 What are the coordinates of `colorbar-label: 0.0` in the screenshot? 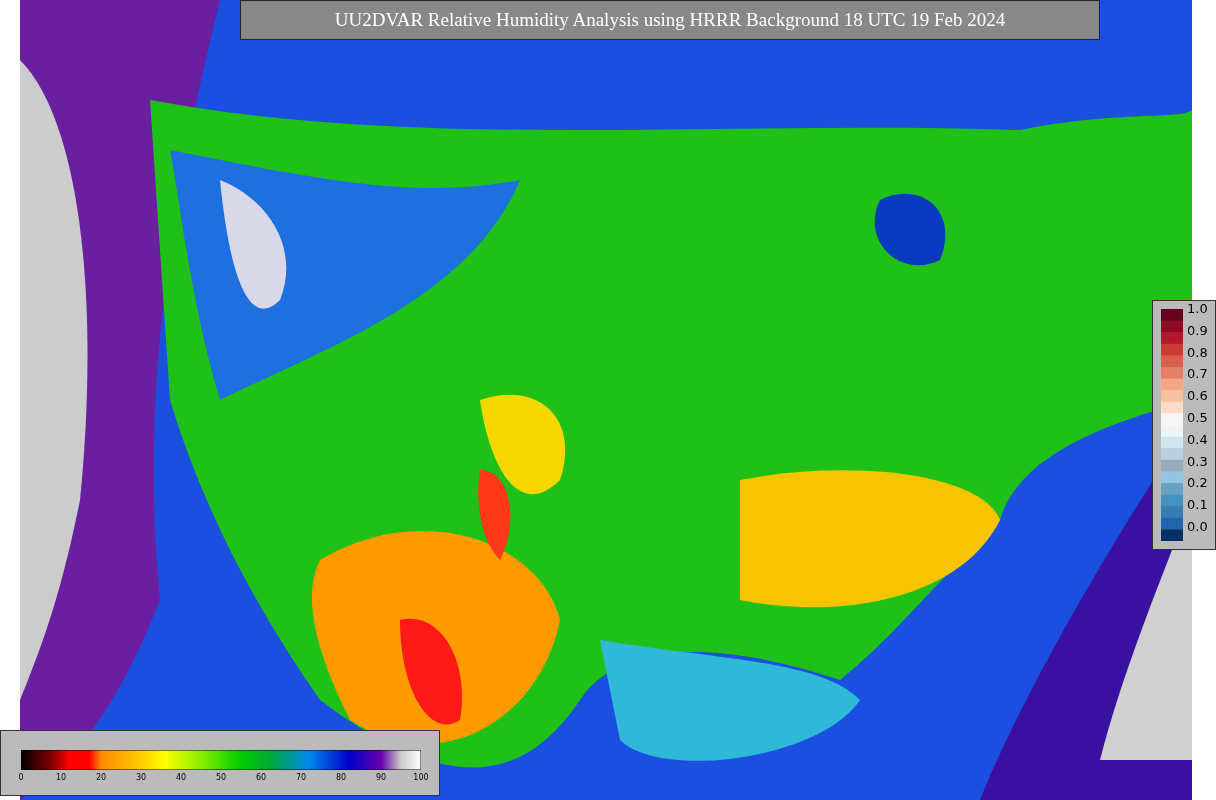 It's located at (1197, 526).